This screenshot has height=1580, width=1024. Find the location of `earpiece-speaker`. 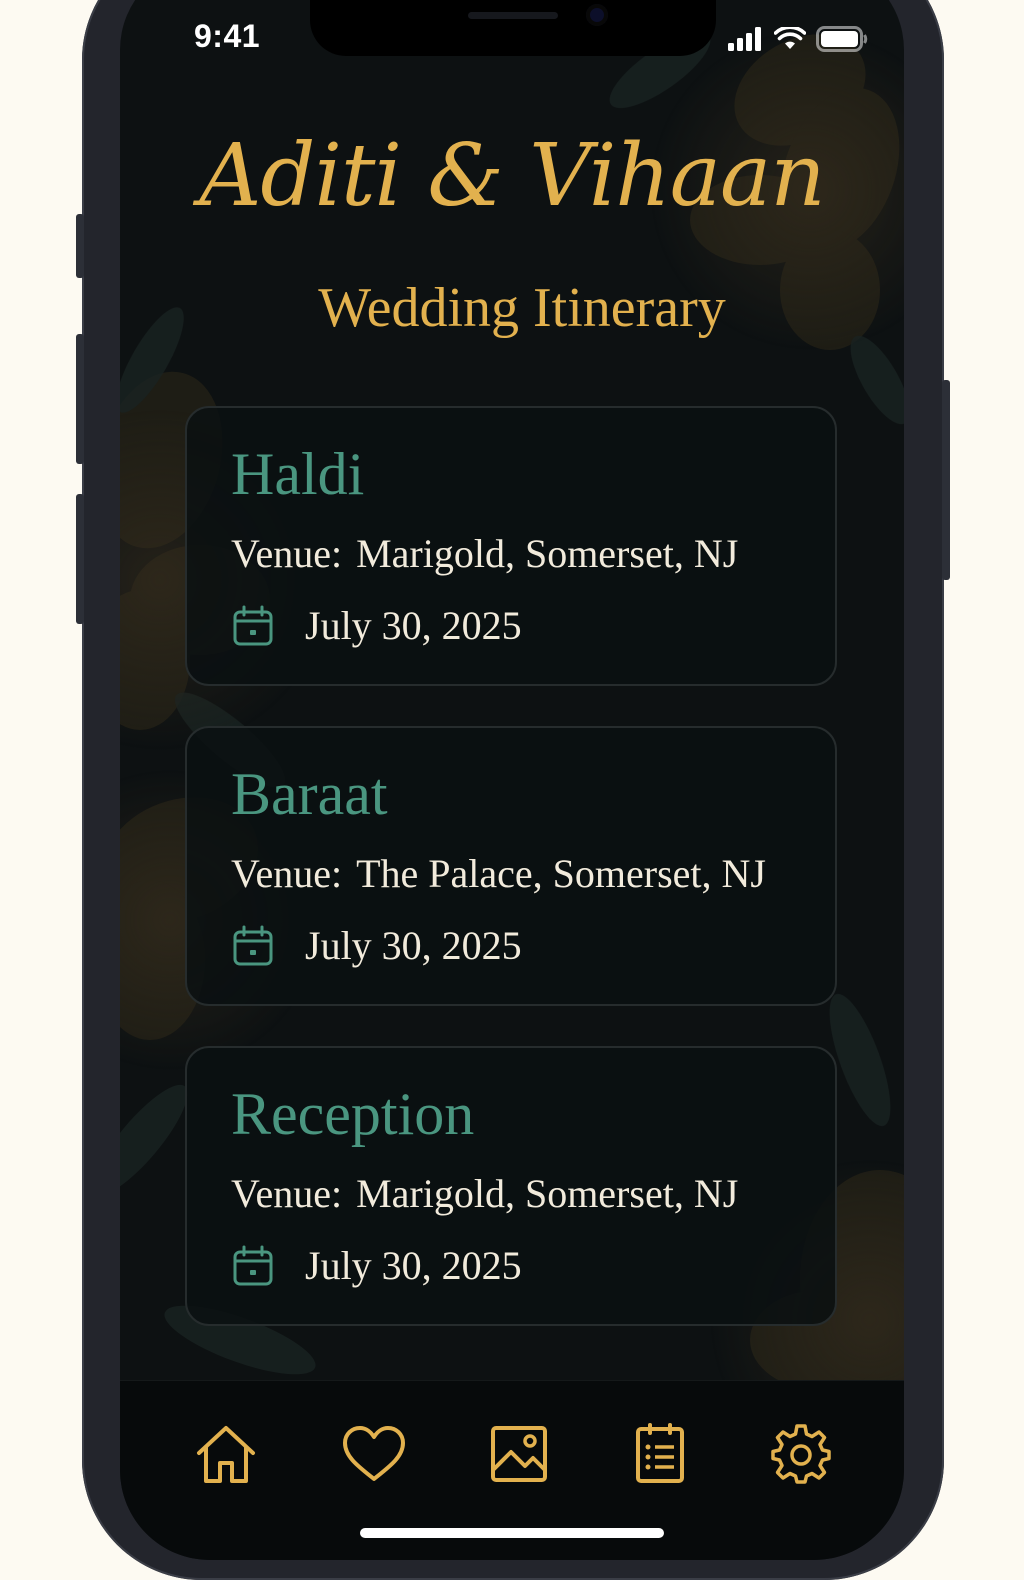

earpiece-speaker is located at coordinates (513, 15).